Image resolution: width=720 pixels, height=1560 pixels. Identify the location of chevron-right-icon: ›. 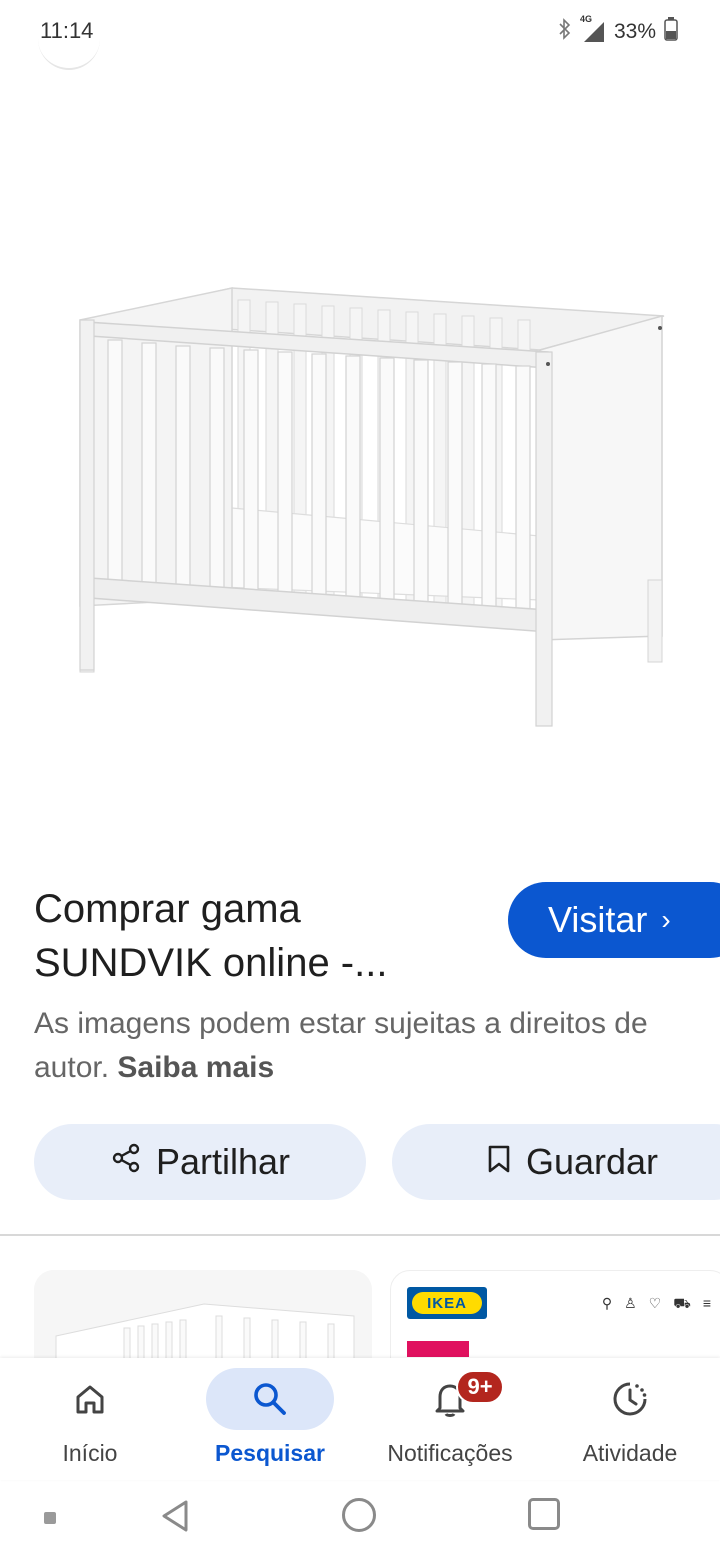
(666, 919).